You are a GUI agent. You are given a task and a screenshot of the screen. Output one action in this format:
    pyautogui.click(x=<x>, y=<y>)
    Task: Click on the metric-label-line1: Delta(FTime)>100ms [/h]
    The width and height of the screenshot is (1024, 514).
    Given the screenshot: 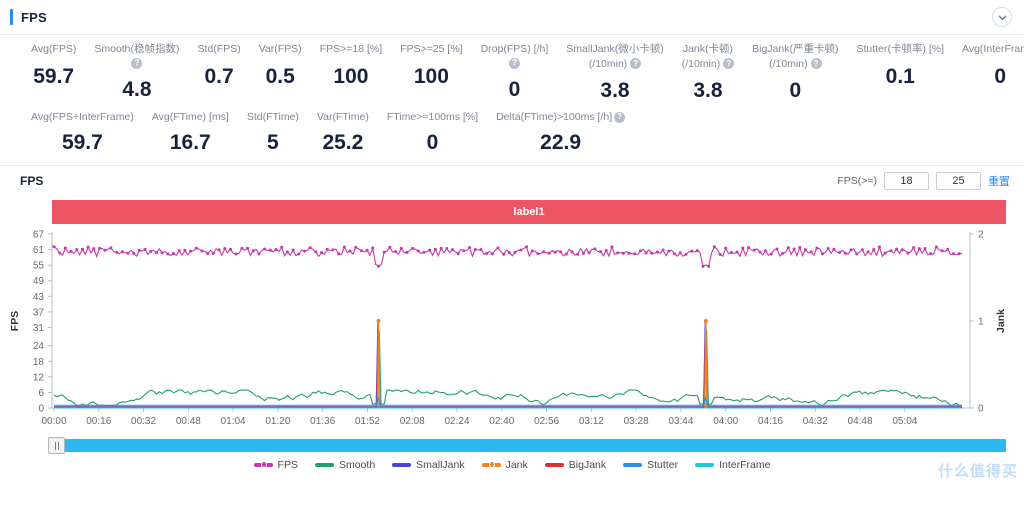 What is the action you would take?
    pyautogui.click(x=554, y=117)
    